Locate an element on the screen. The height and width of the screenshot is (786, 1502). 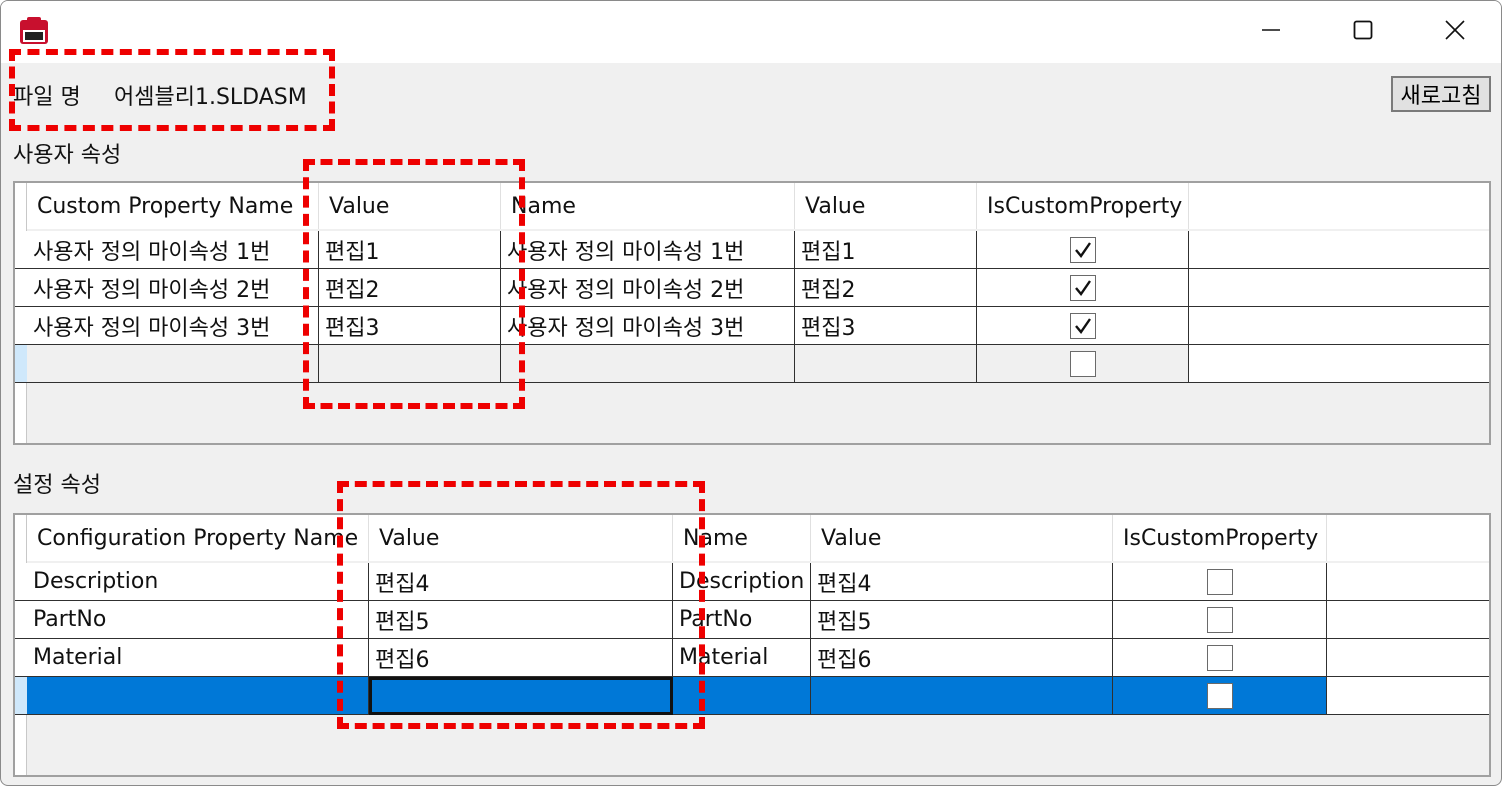
cell-name: 사용자 정의 마이속성 1번 is located at coordinates (648, 250).